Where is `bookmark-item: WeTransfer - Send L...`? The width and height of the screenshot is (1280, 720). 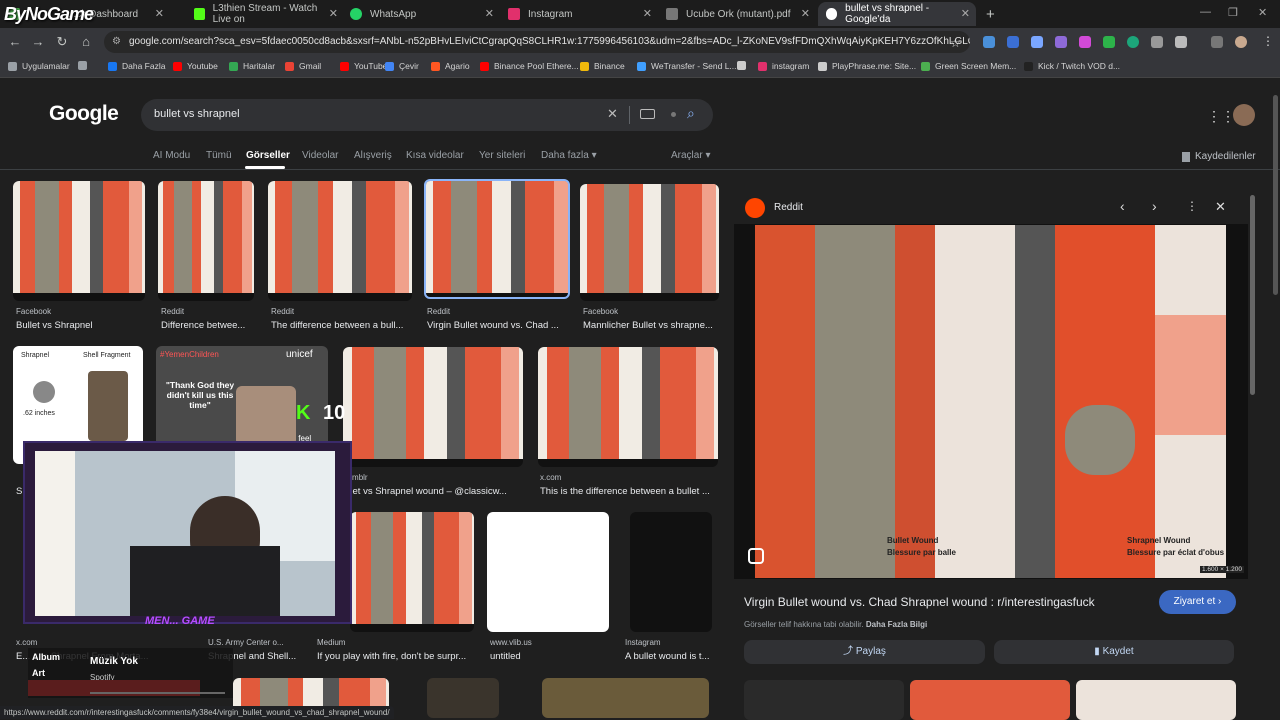 bookmark-item: WeTransfer - Send L... is located at coordinates (687, 66).